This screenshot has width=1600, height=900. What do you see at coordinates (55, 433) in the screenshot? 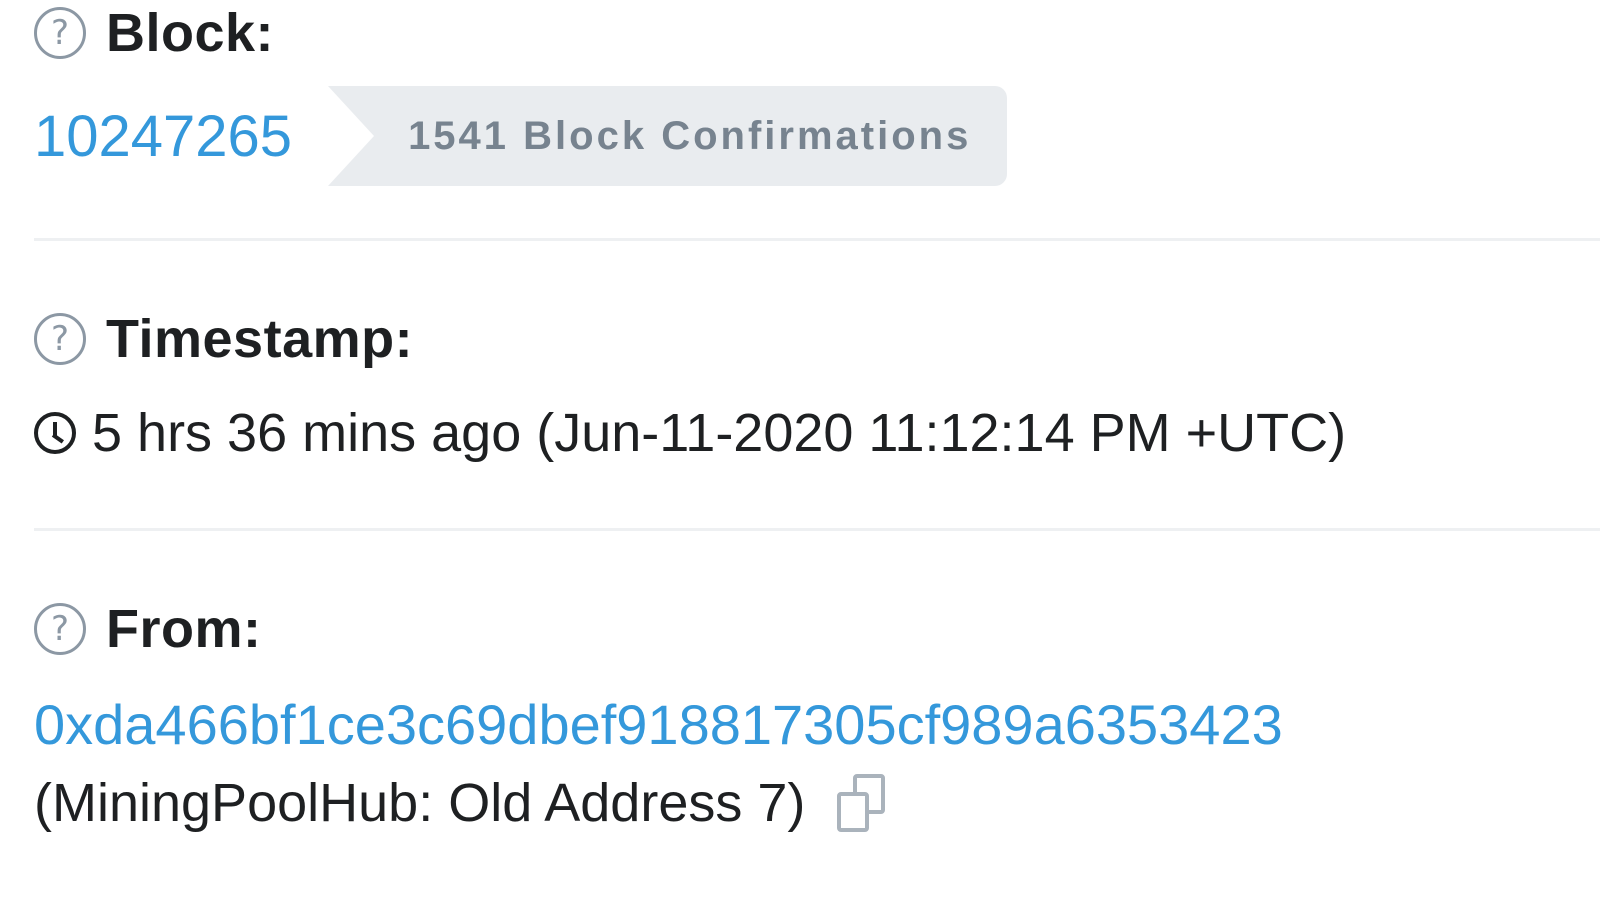
I see `clock-icon` at bounding box center [55, 433].